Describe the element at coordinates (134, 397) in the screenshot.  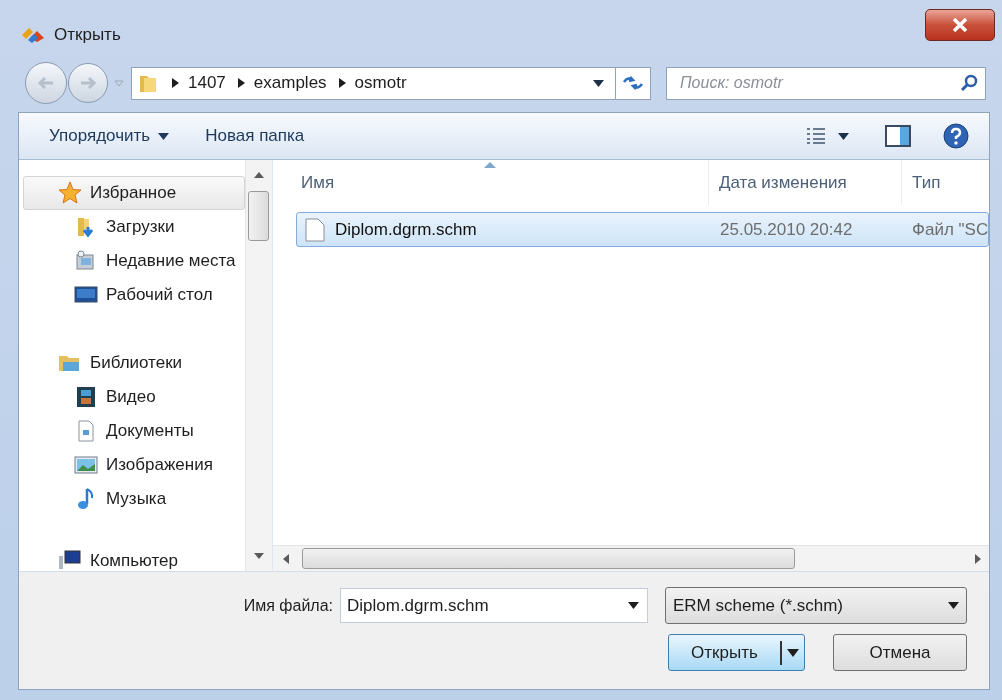
I see `nav-item: Видео` at that location.